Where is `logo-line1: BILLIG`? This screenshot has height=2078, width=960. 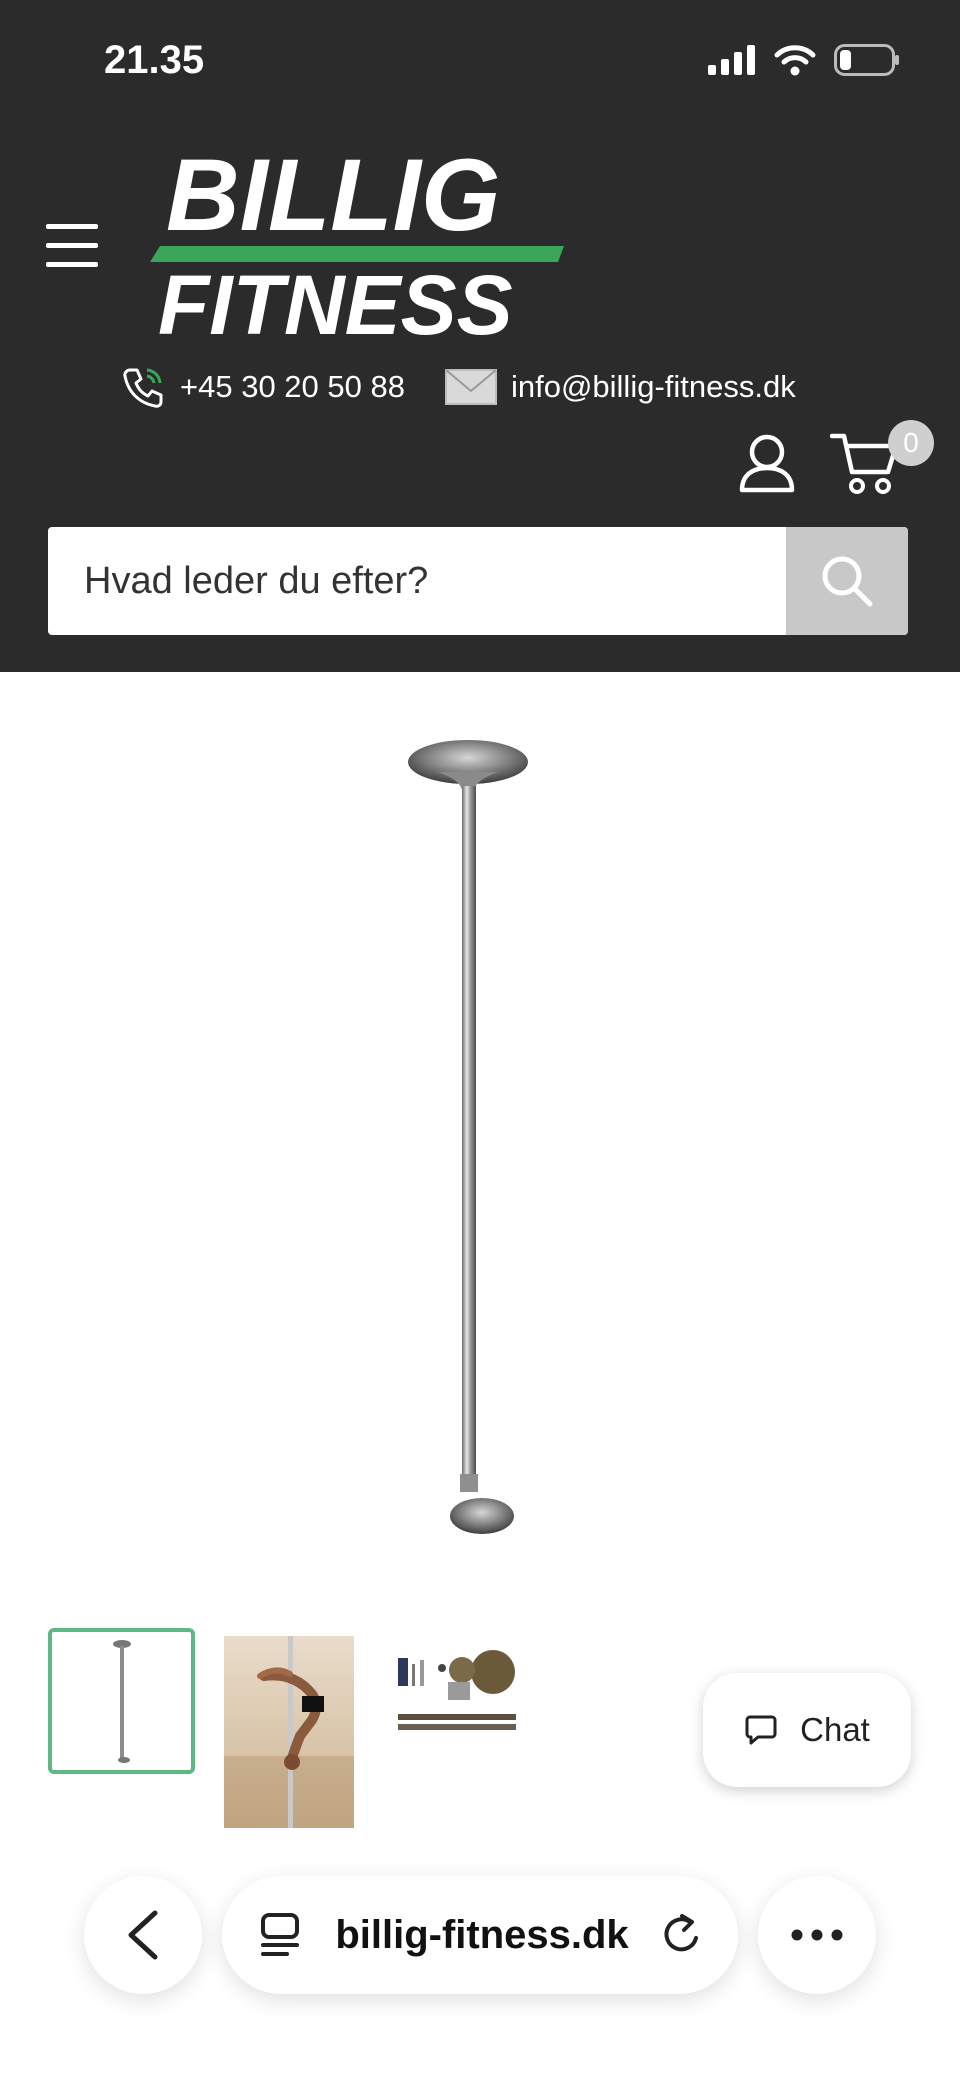 logo-line1: BILLIG is located at coordinates (333, 196).